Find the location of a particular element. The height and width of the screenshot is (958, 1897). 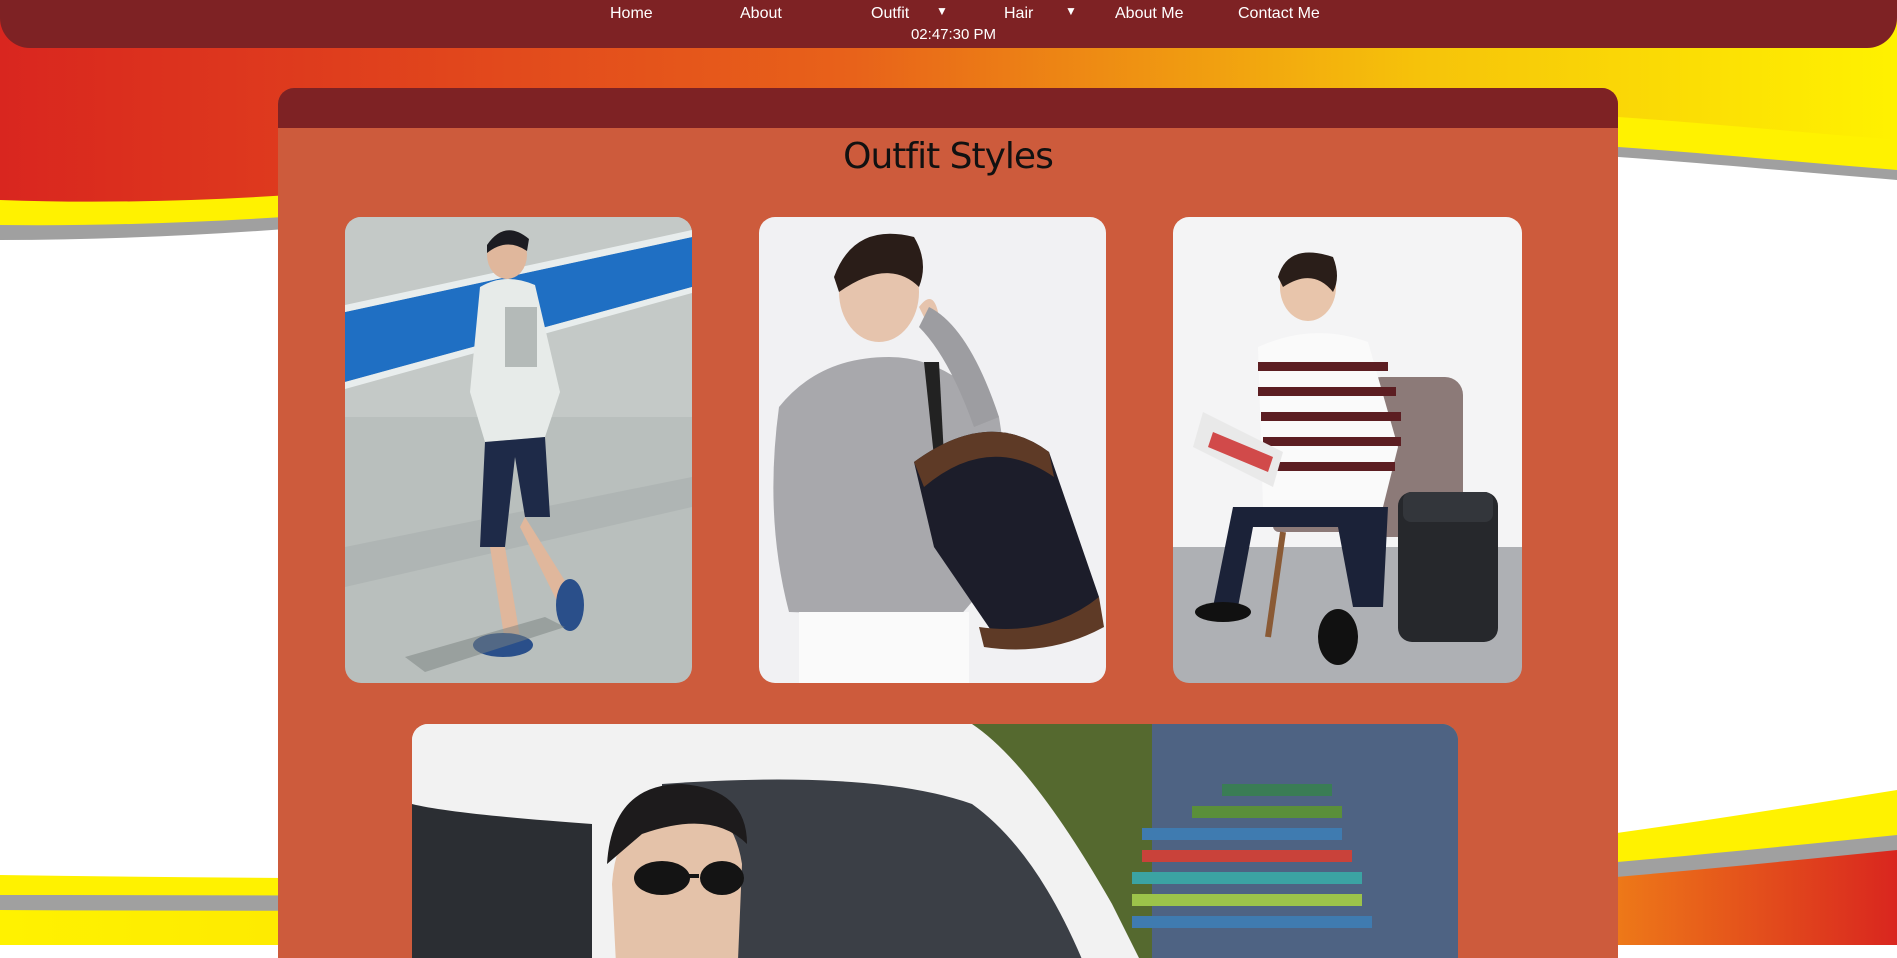

photo-man-walking-white-jacket is located at coordinates (518, 450).